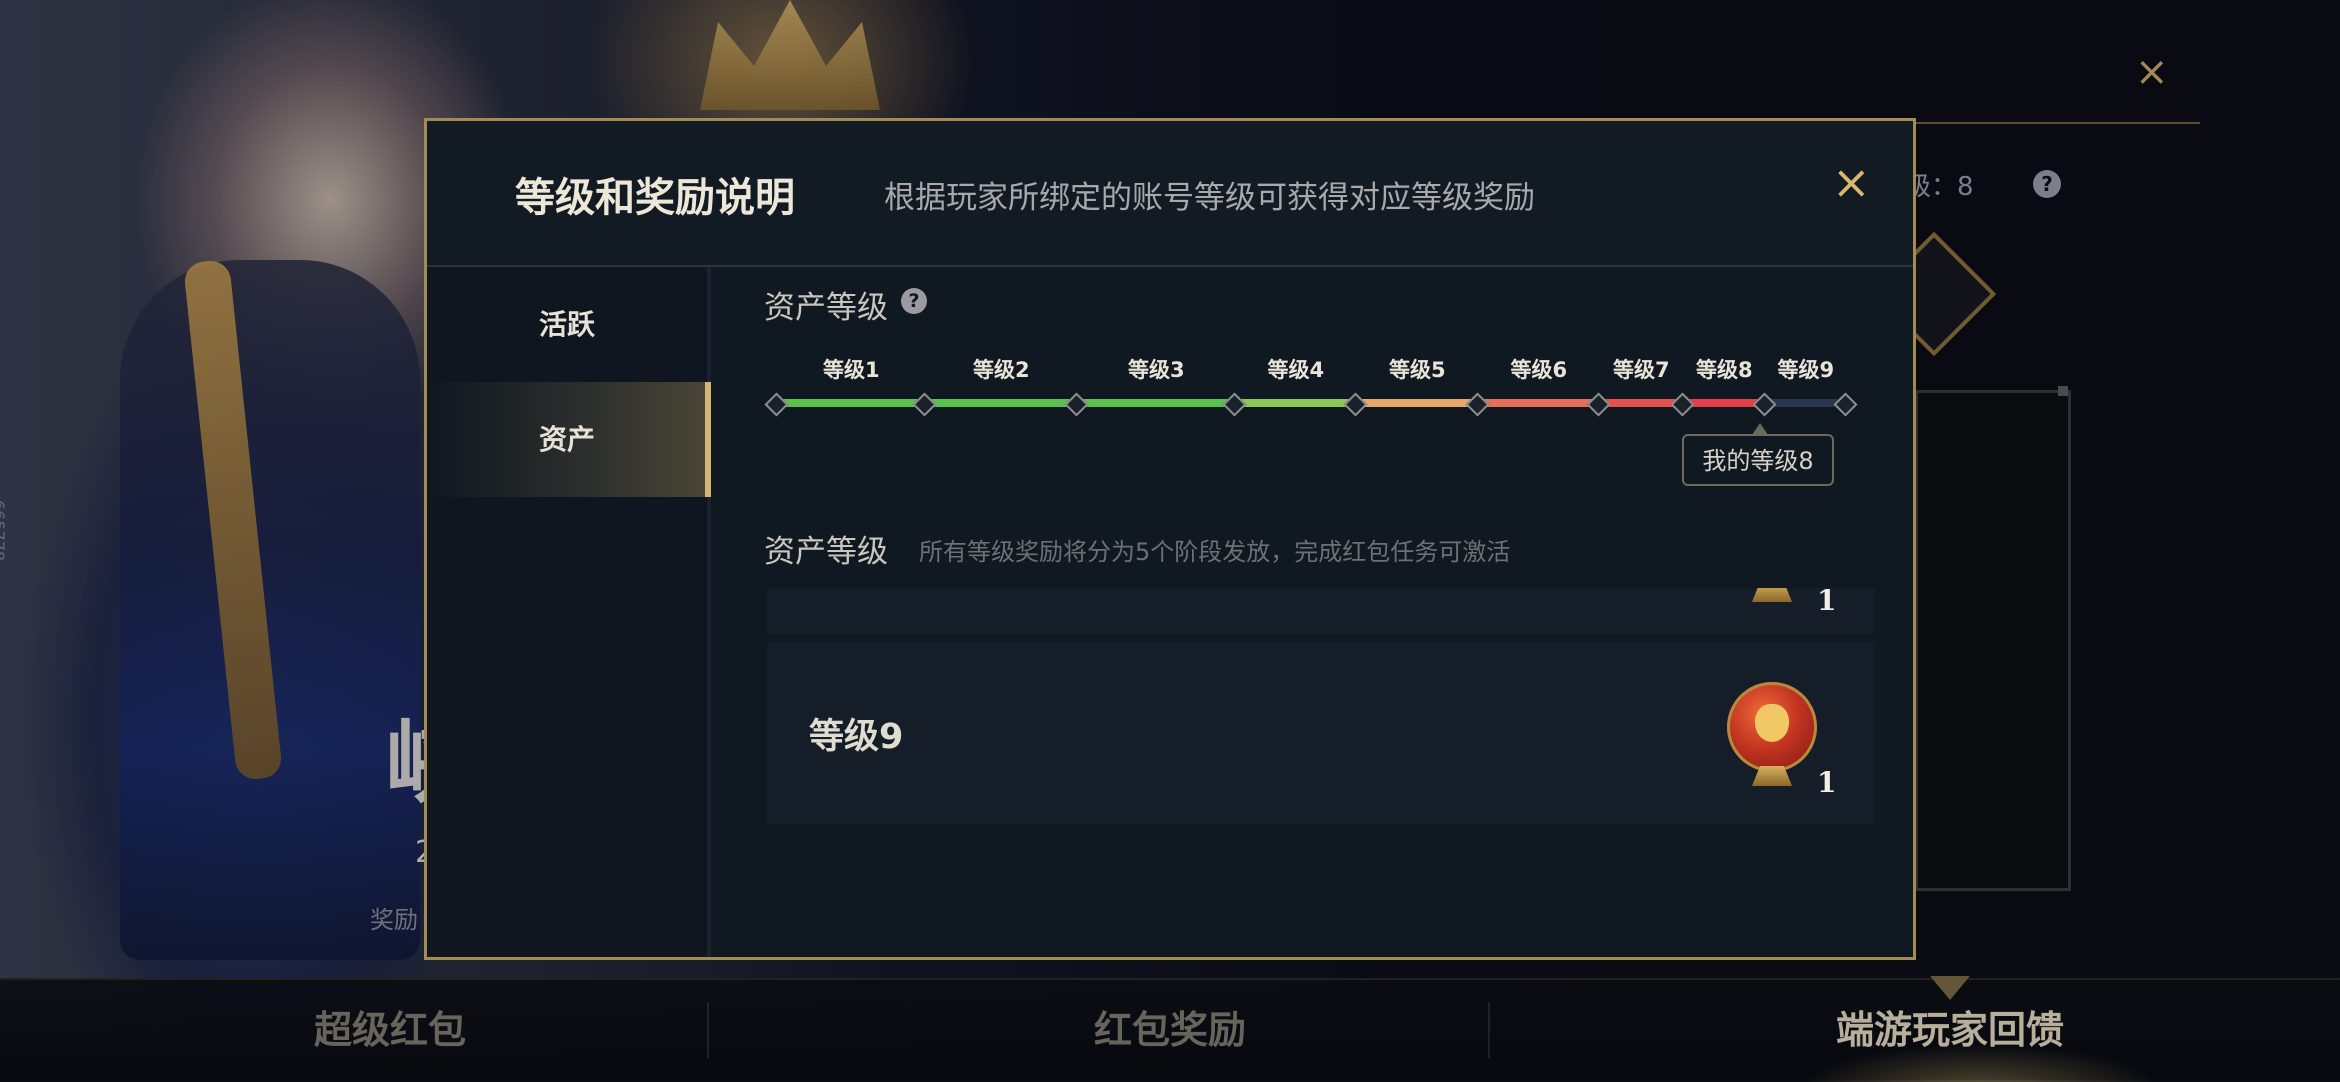 The height and width of the screenshot is (1082, 2340). Describe the element at coordinates (1321, 611) in the screenshot. I see `reward-row-partial: 1` at that location.